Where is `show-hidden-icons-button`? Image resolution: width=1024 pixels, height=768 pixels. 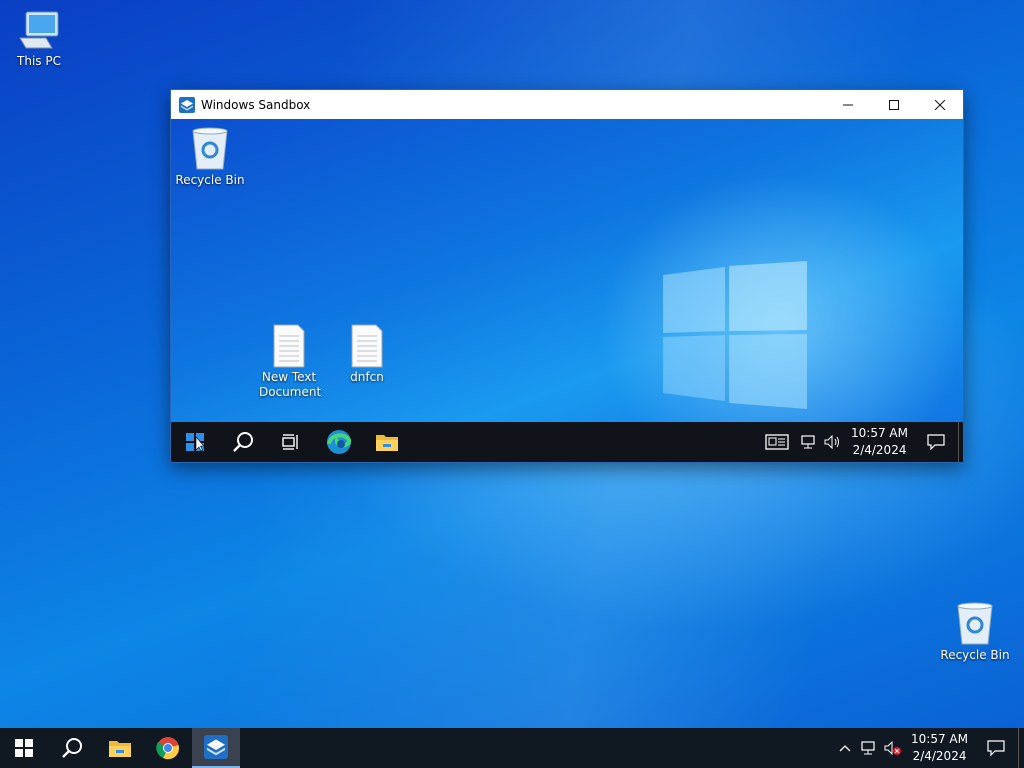
show-hidden-icons-button is located at coordinates (845, 748).